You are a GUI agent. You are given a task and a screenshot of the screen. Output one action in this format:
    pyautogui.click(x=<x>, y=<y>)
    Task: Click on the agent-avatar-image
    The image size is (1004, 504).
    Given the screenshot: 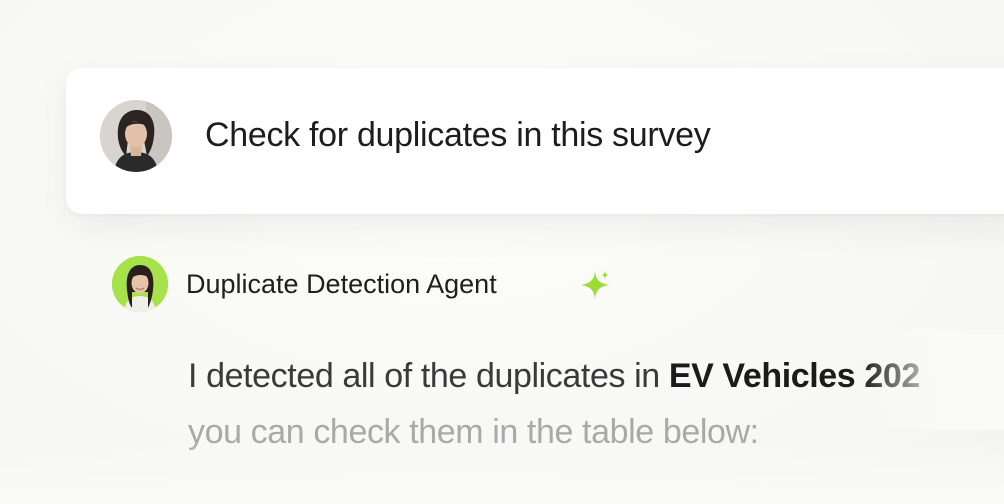 What is the action you would take?
    pyautogui.click(x=140, y=284)
    